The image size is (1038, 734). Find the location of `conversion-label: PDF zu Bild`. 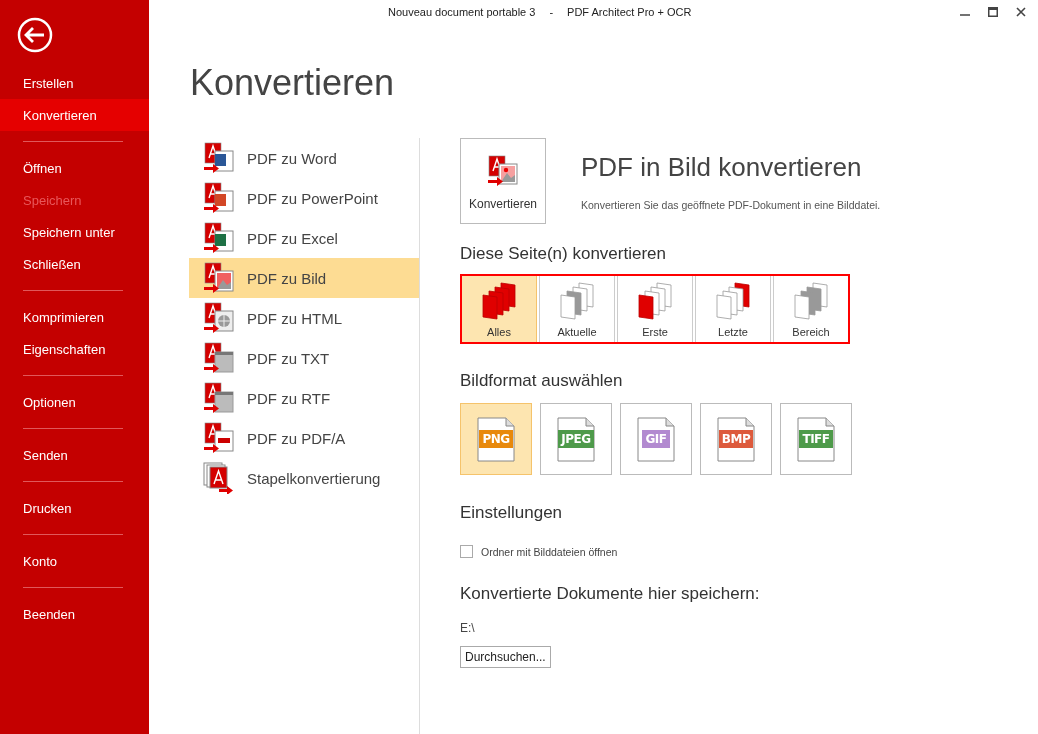

conversion-label: PDF zu Bild is located at coordinates (287, 278).